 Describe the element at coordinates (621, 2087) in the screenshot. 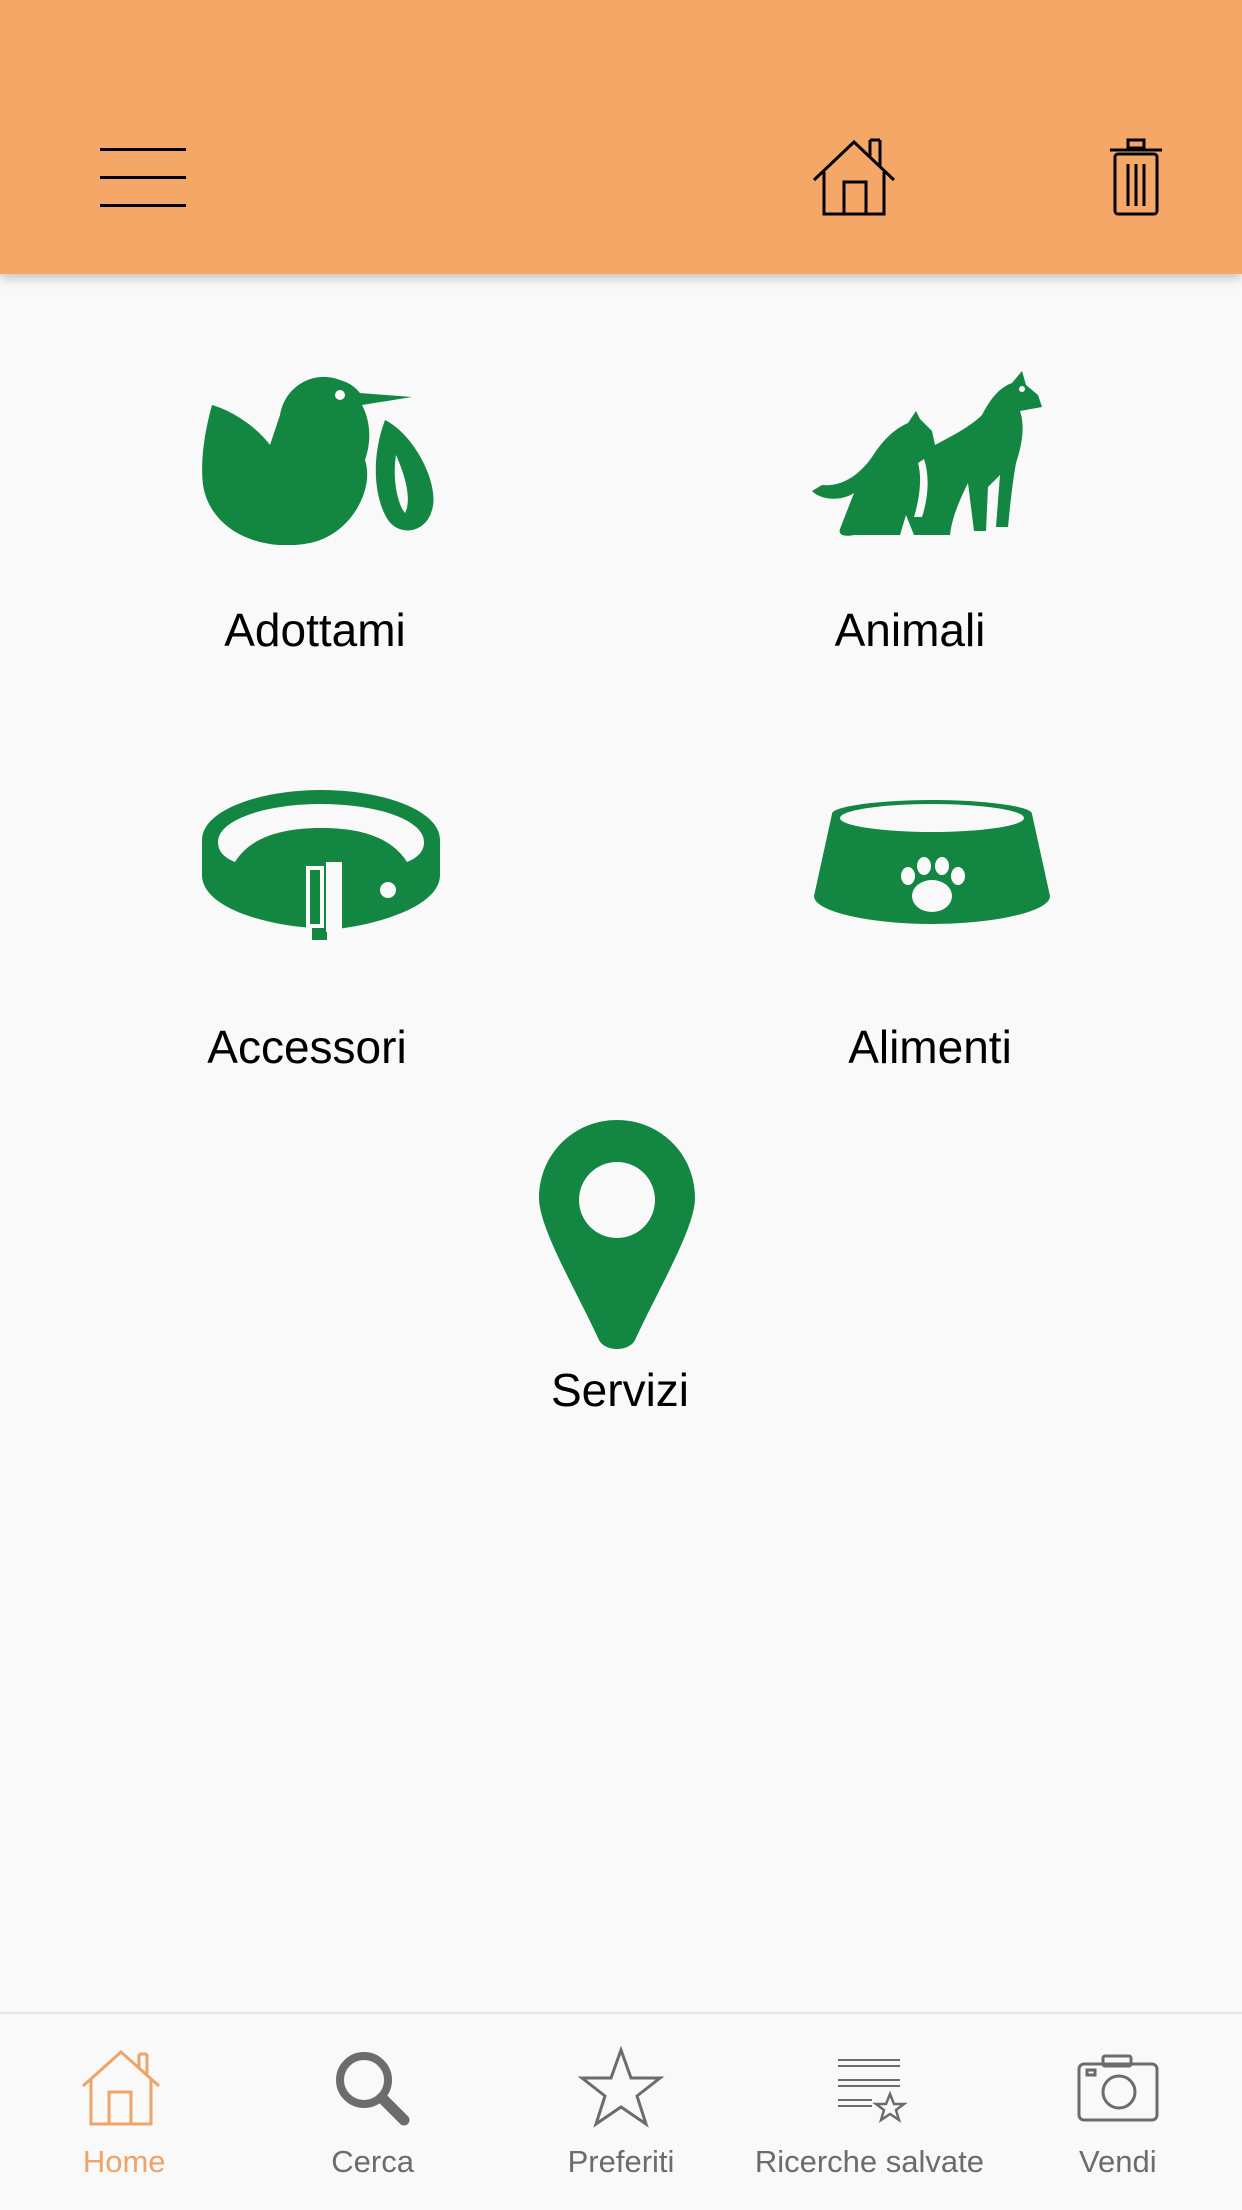

I see `star-icon` at that location.